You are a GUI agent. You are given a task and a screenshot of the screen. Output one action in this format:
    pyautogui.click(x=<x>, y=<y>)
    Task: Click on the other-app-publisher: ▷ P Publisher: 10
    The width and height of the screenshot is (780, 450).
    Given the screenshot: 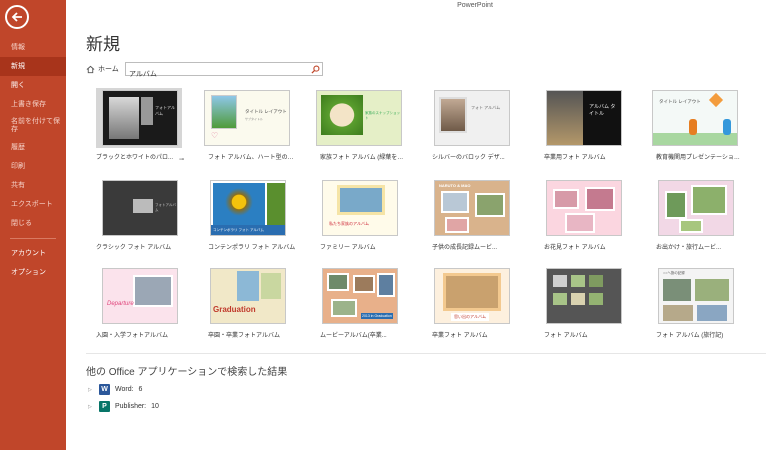 What is the action you would take?
    pyautogui.click(x=123, y=406)
    